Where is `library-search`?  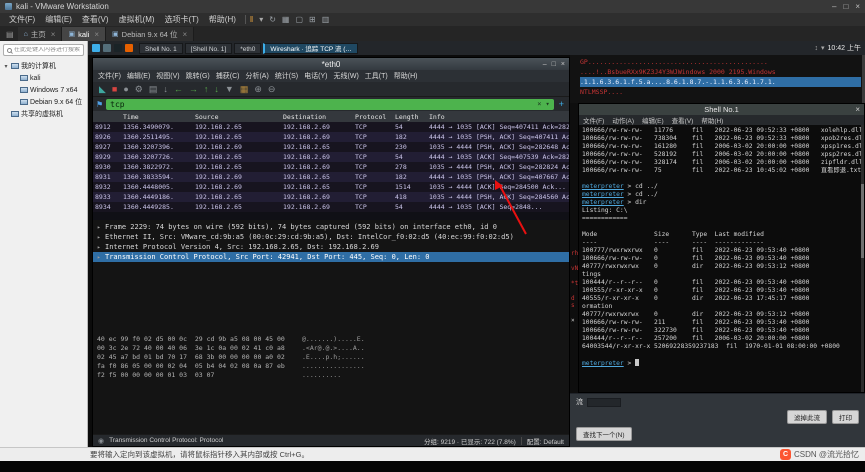
library-search is located at coordinates (43, 50).